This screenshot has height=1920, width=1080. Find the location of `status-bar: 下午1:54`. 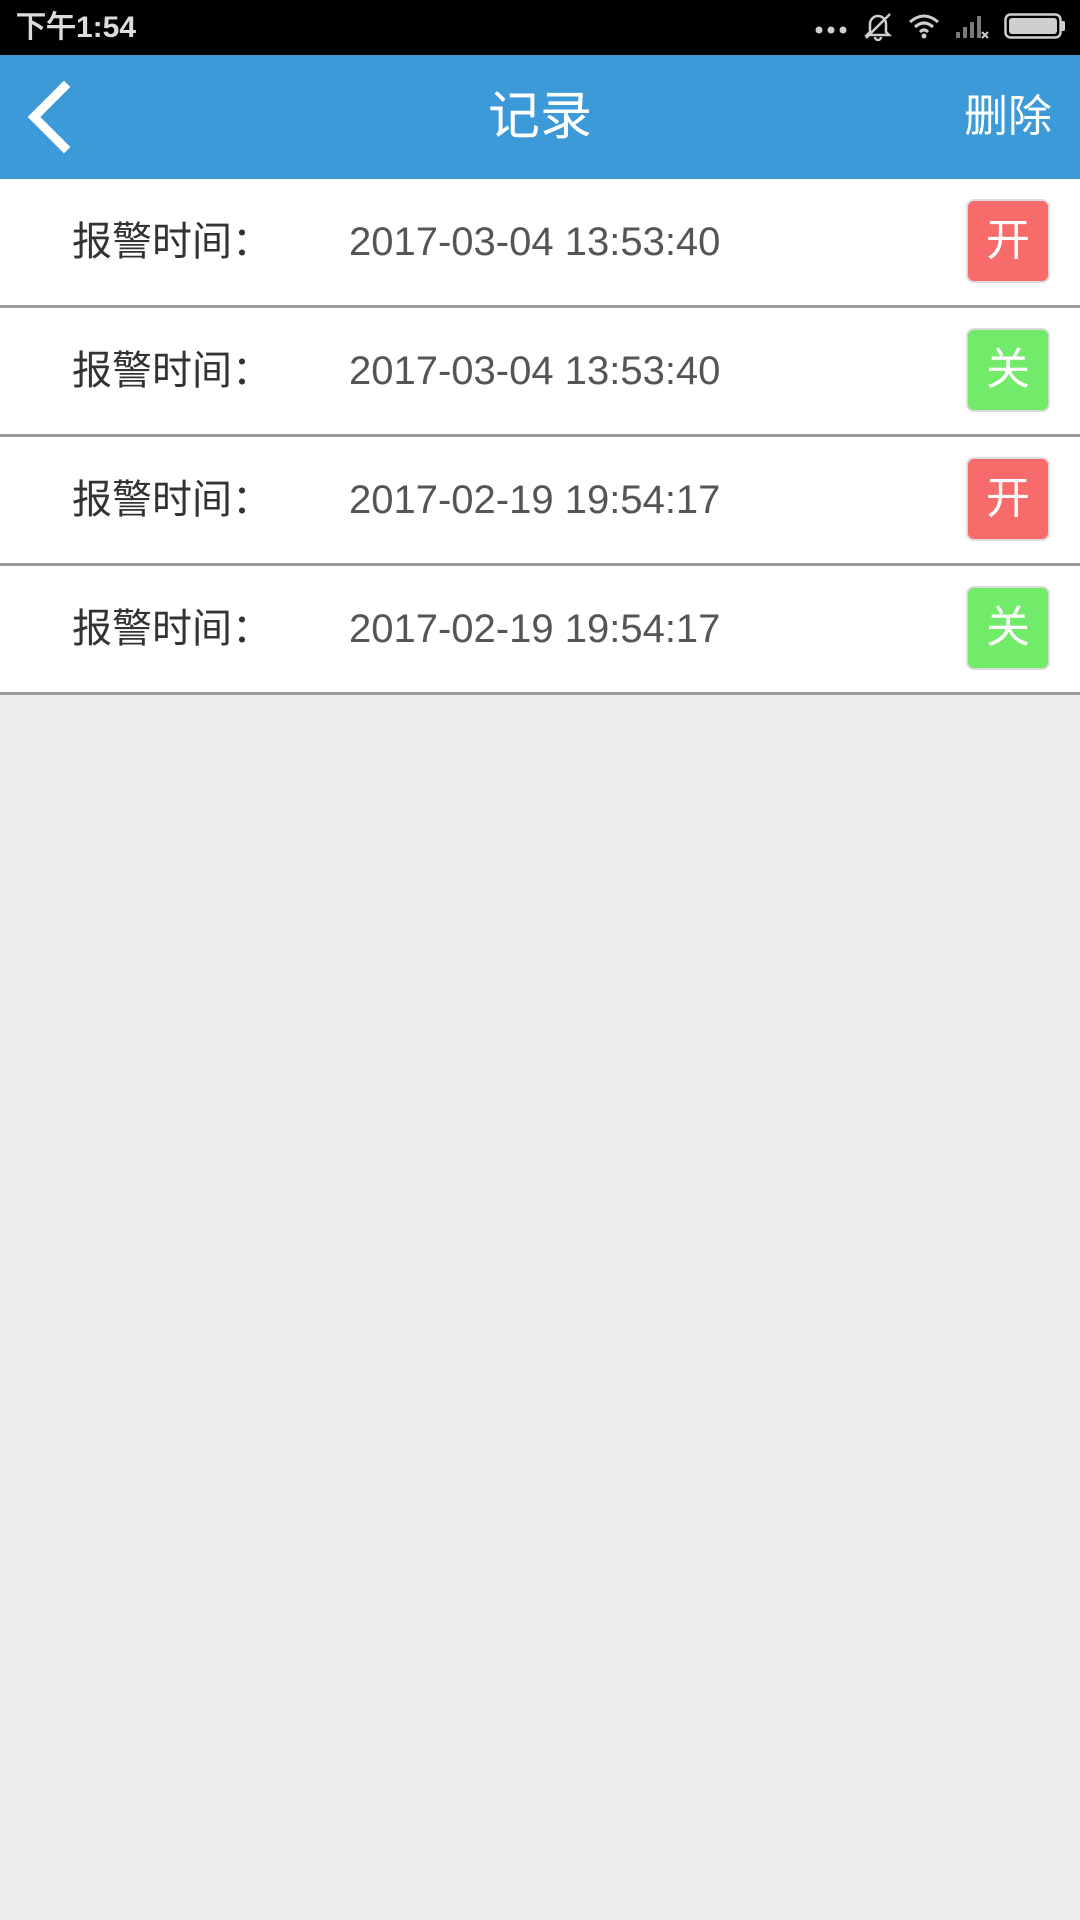

status-bar: 下午1:54 is located at coordinates (540, 27).